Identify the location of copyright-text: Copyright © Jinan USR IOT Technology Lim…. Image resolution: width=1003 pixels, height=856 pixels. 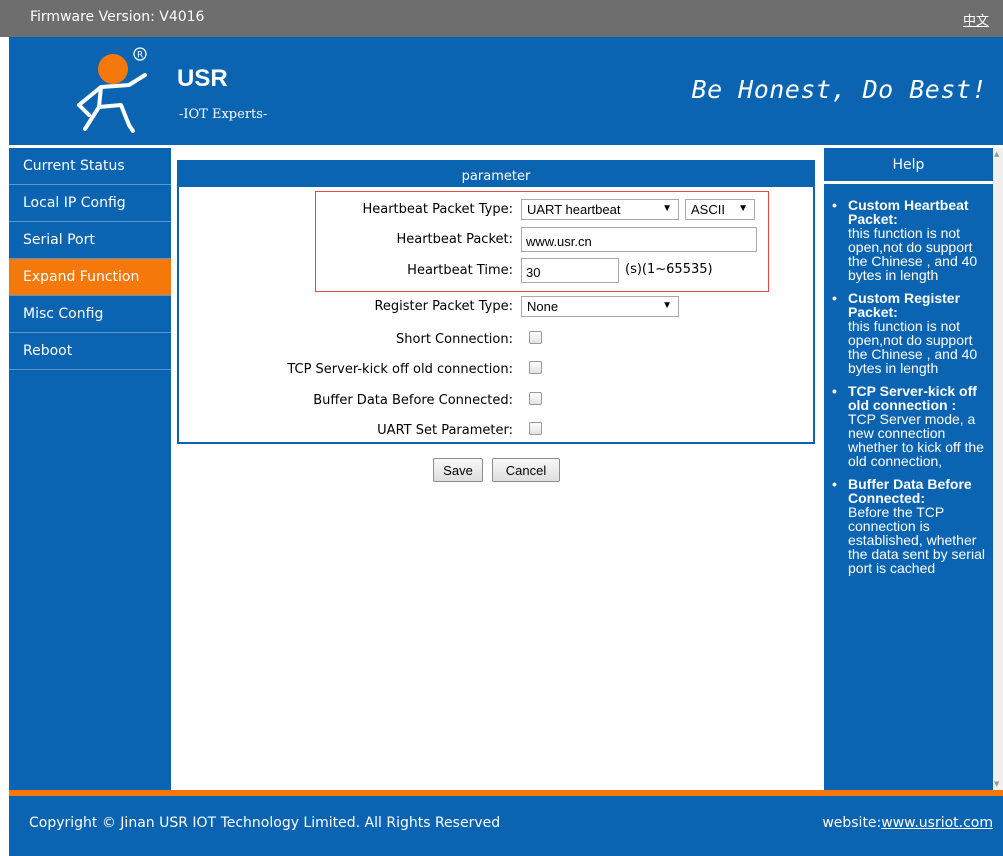
(265, 823).